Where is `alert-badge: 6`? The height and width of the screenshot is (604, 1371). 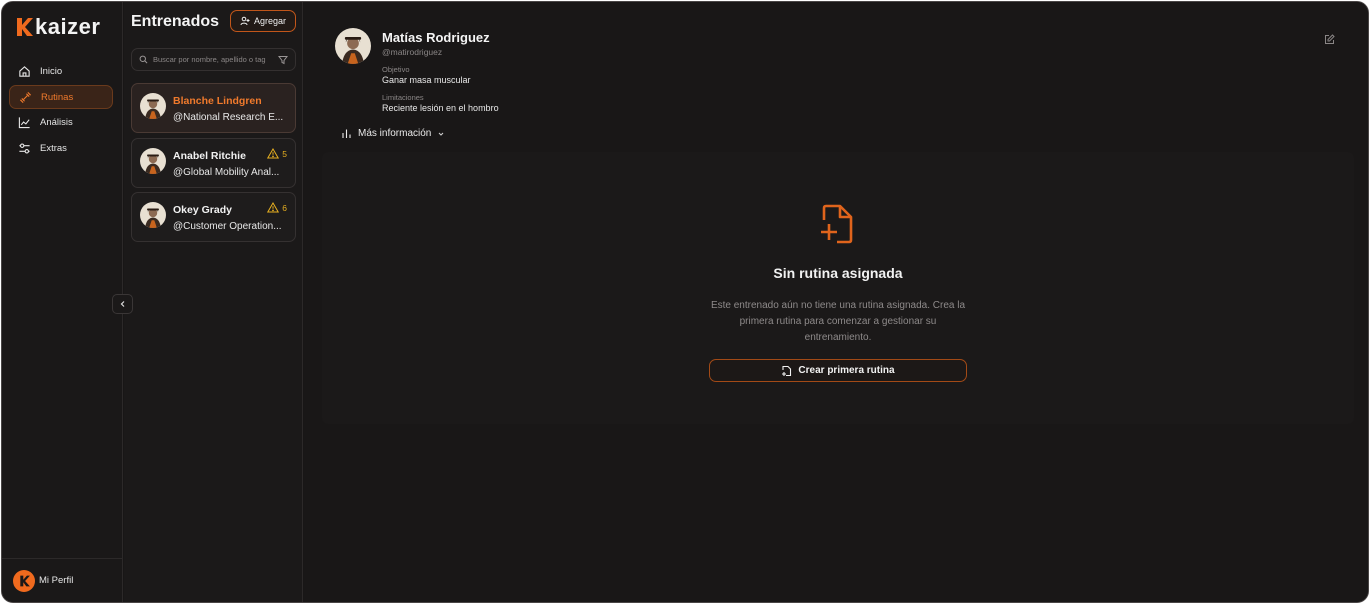
alert-badge: 6 is located at coordinates (277, 207).